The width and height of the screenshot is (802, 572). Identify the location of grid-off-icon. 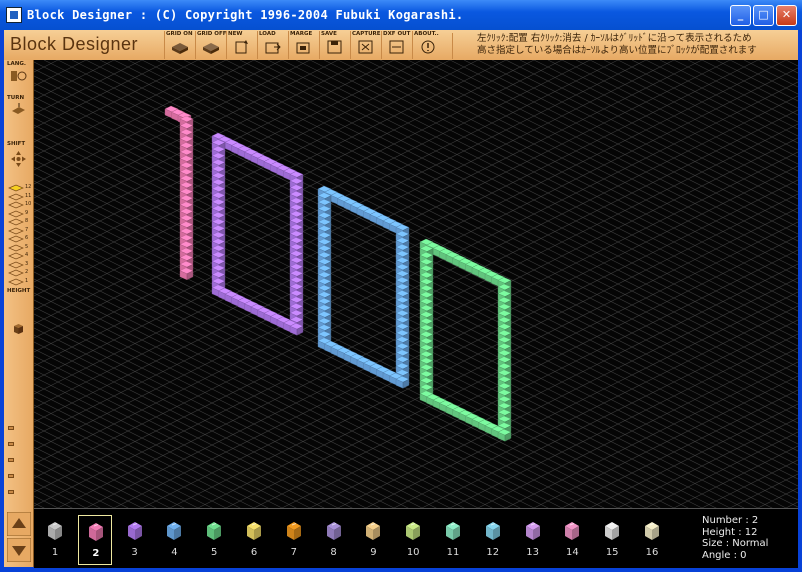
(211, 48).